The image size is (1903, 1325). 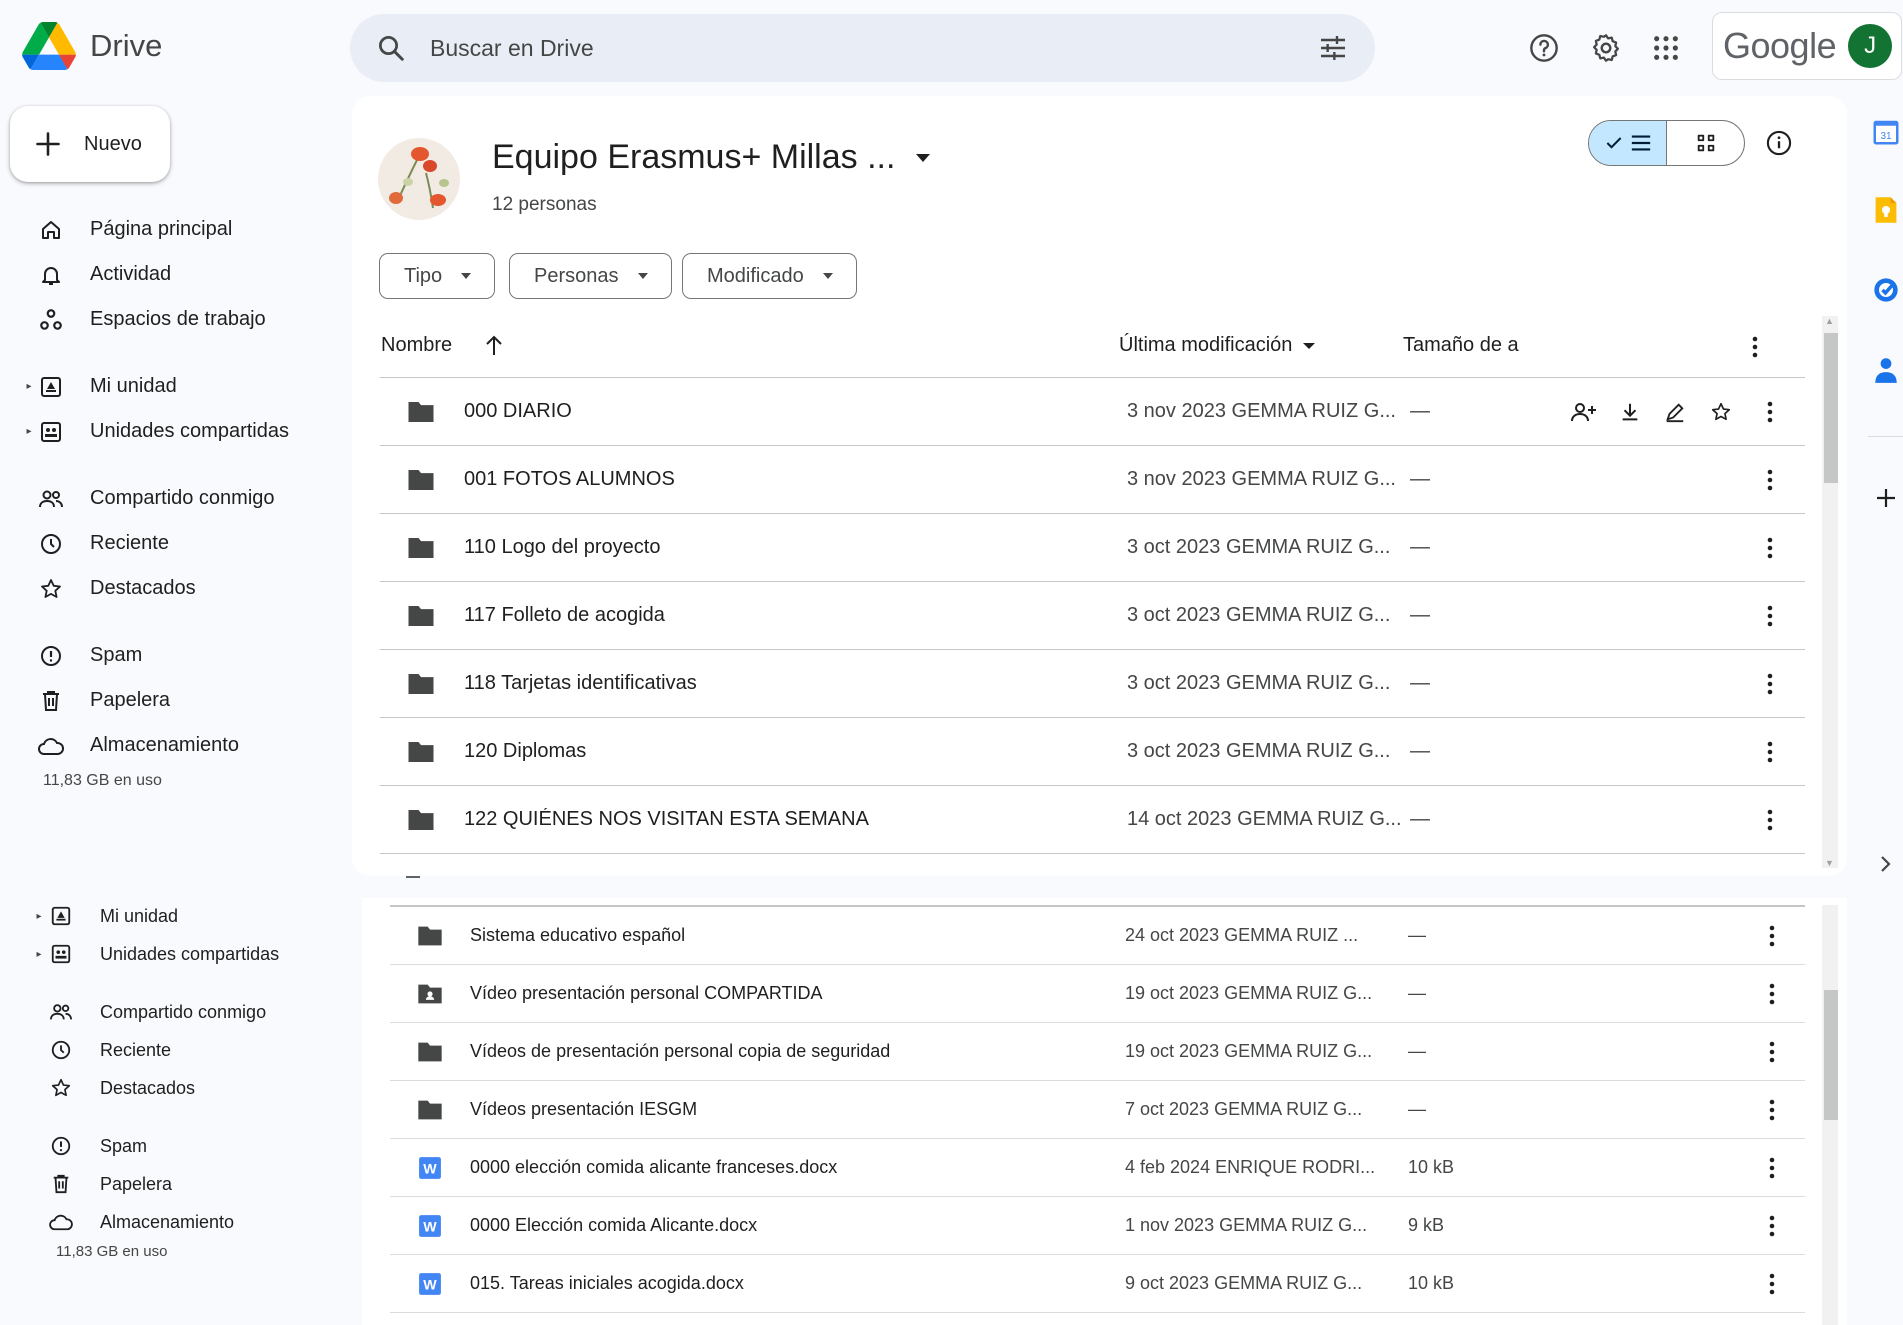 I want to click on search-input: Buscar en Drive, so click(x=873, y=48).